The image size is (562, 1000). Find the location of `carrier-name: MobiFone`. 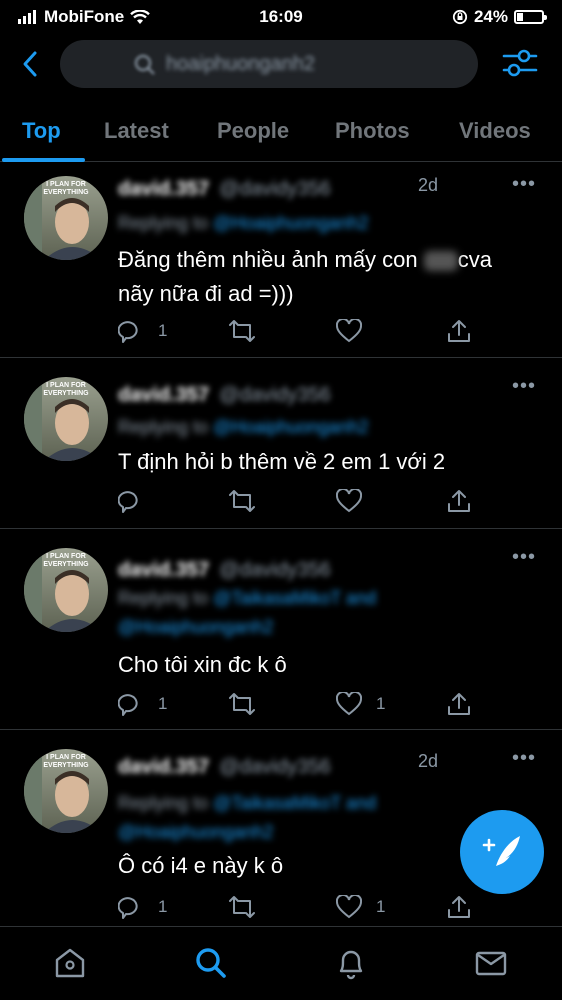

carrier-name: MobiFone is located at coordinates (84, 16).